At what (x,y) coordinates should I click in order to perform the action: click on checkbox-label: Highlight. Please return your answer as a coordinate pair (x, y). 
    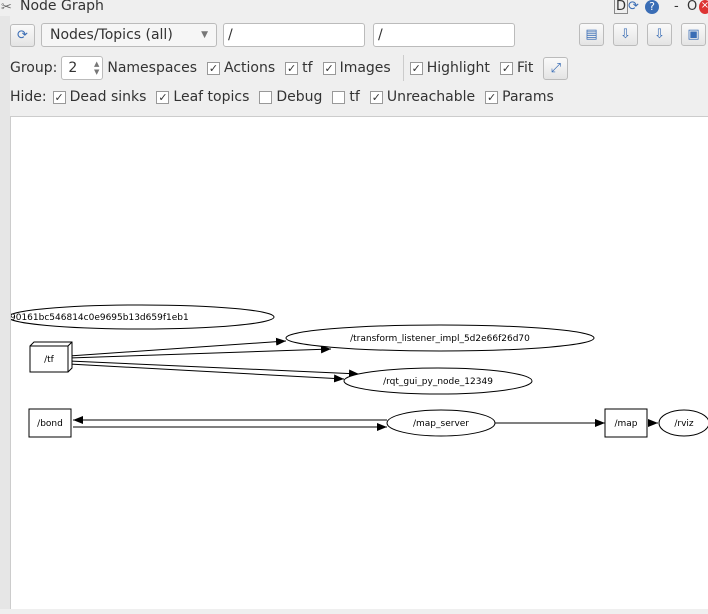
    Looking at the image, I should click on (458, 68).